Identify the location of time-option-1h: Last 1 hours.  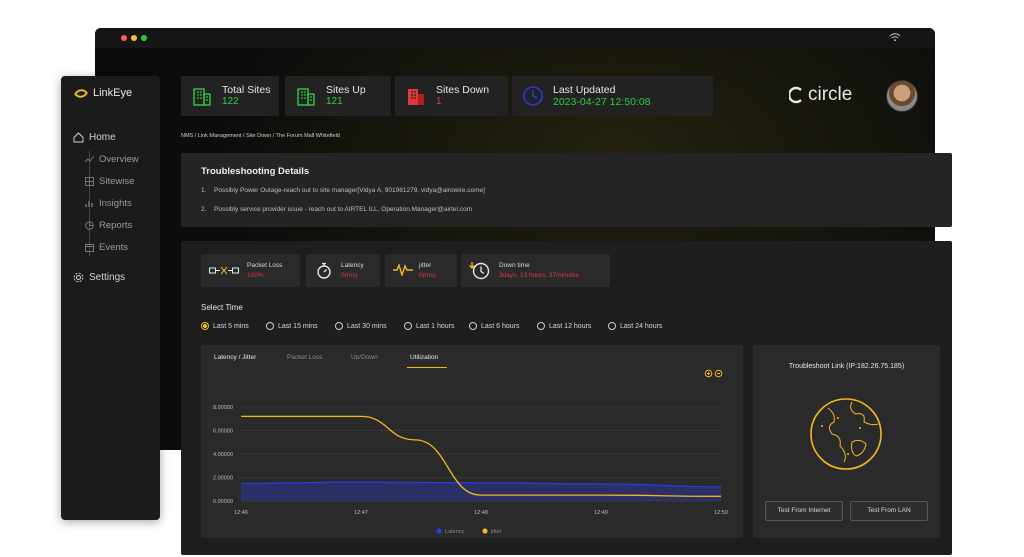
(429, 326).